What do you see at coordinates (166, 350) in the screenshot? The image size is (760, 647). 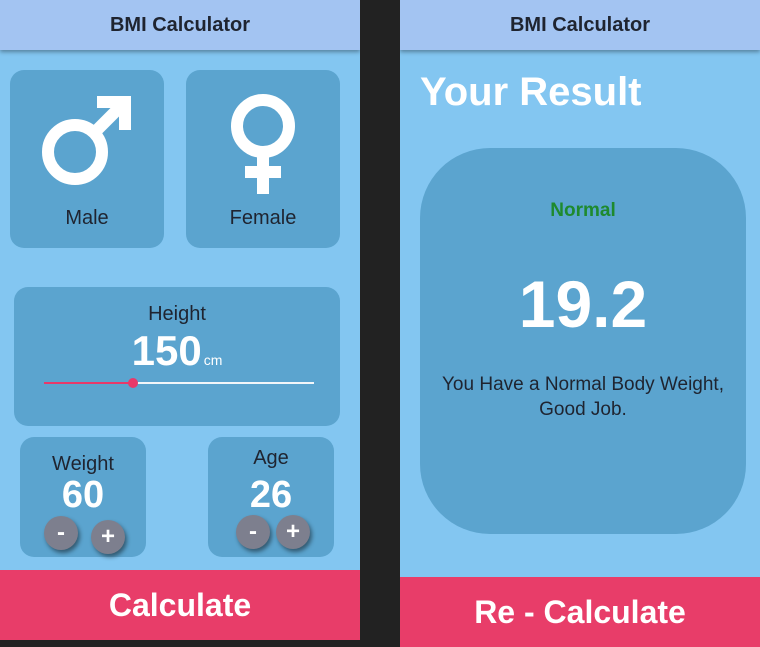 I see `height-value: 150` at bounding box center [166, 350].